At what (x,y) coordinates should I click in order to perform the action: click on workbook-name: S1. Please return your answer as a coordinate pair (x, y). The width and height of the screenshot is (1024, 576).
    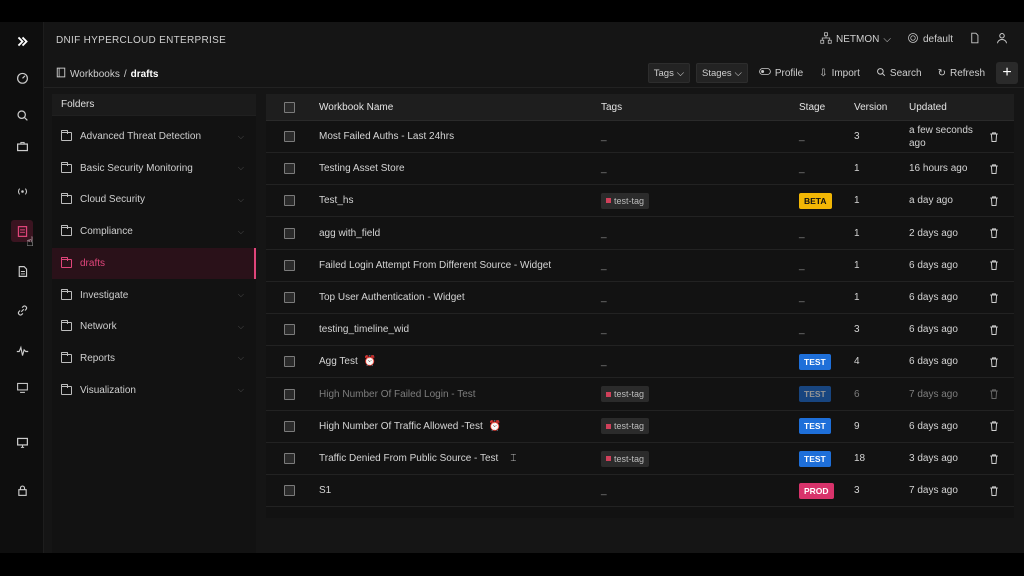
    Looking at the image, I should click on (325, 490).